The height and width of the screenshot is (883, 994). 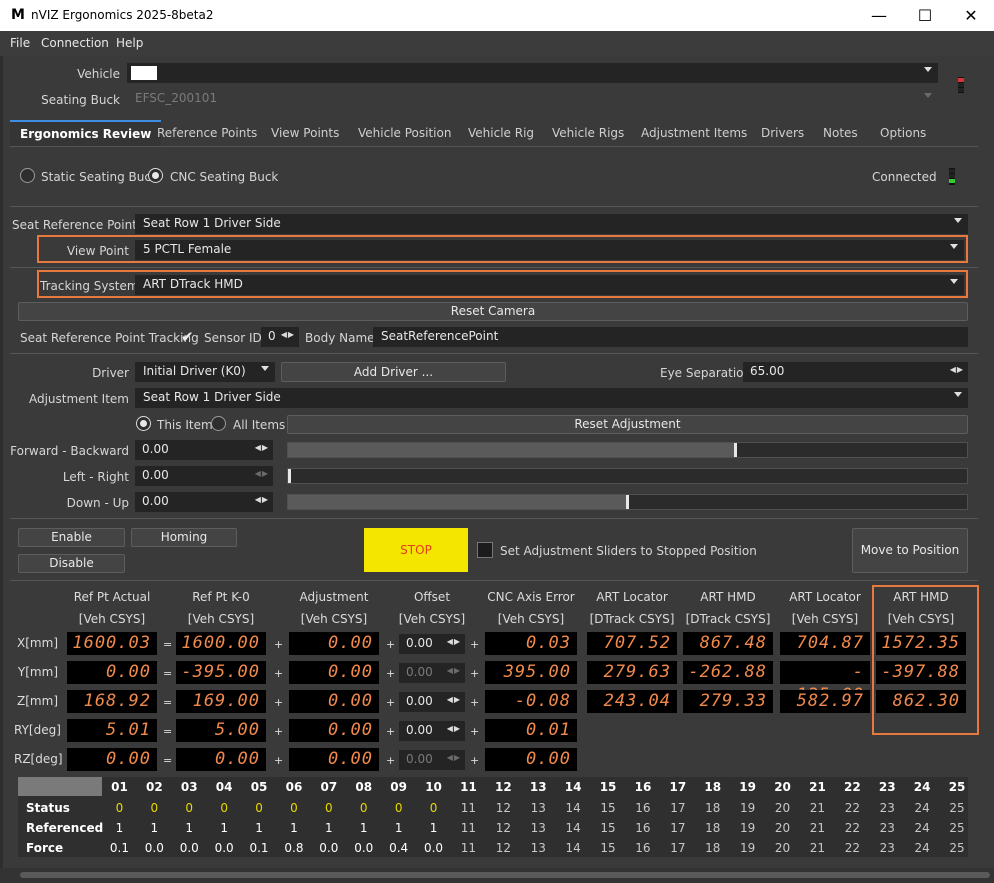 I want to click on reset-camera-button: Reset Camera, so click(x=493, y=311).